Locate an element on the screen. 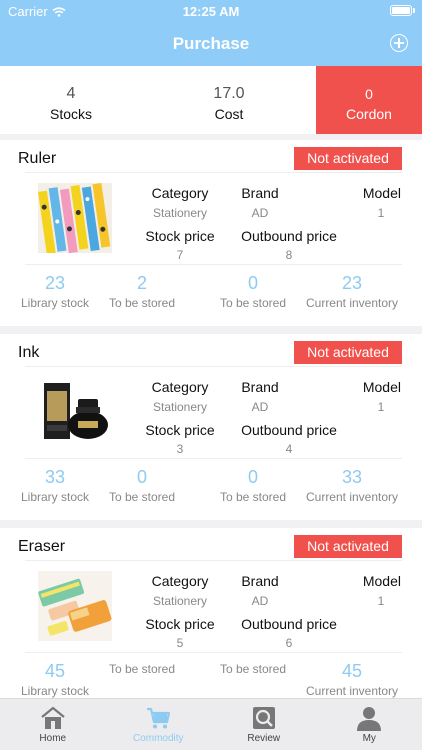 This screenshot has height=750, width=422. product-name: Ink is located at coordinates (29, 352).